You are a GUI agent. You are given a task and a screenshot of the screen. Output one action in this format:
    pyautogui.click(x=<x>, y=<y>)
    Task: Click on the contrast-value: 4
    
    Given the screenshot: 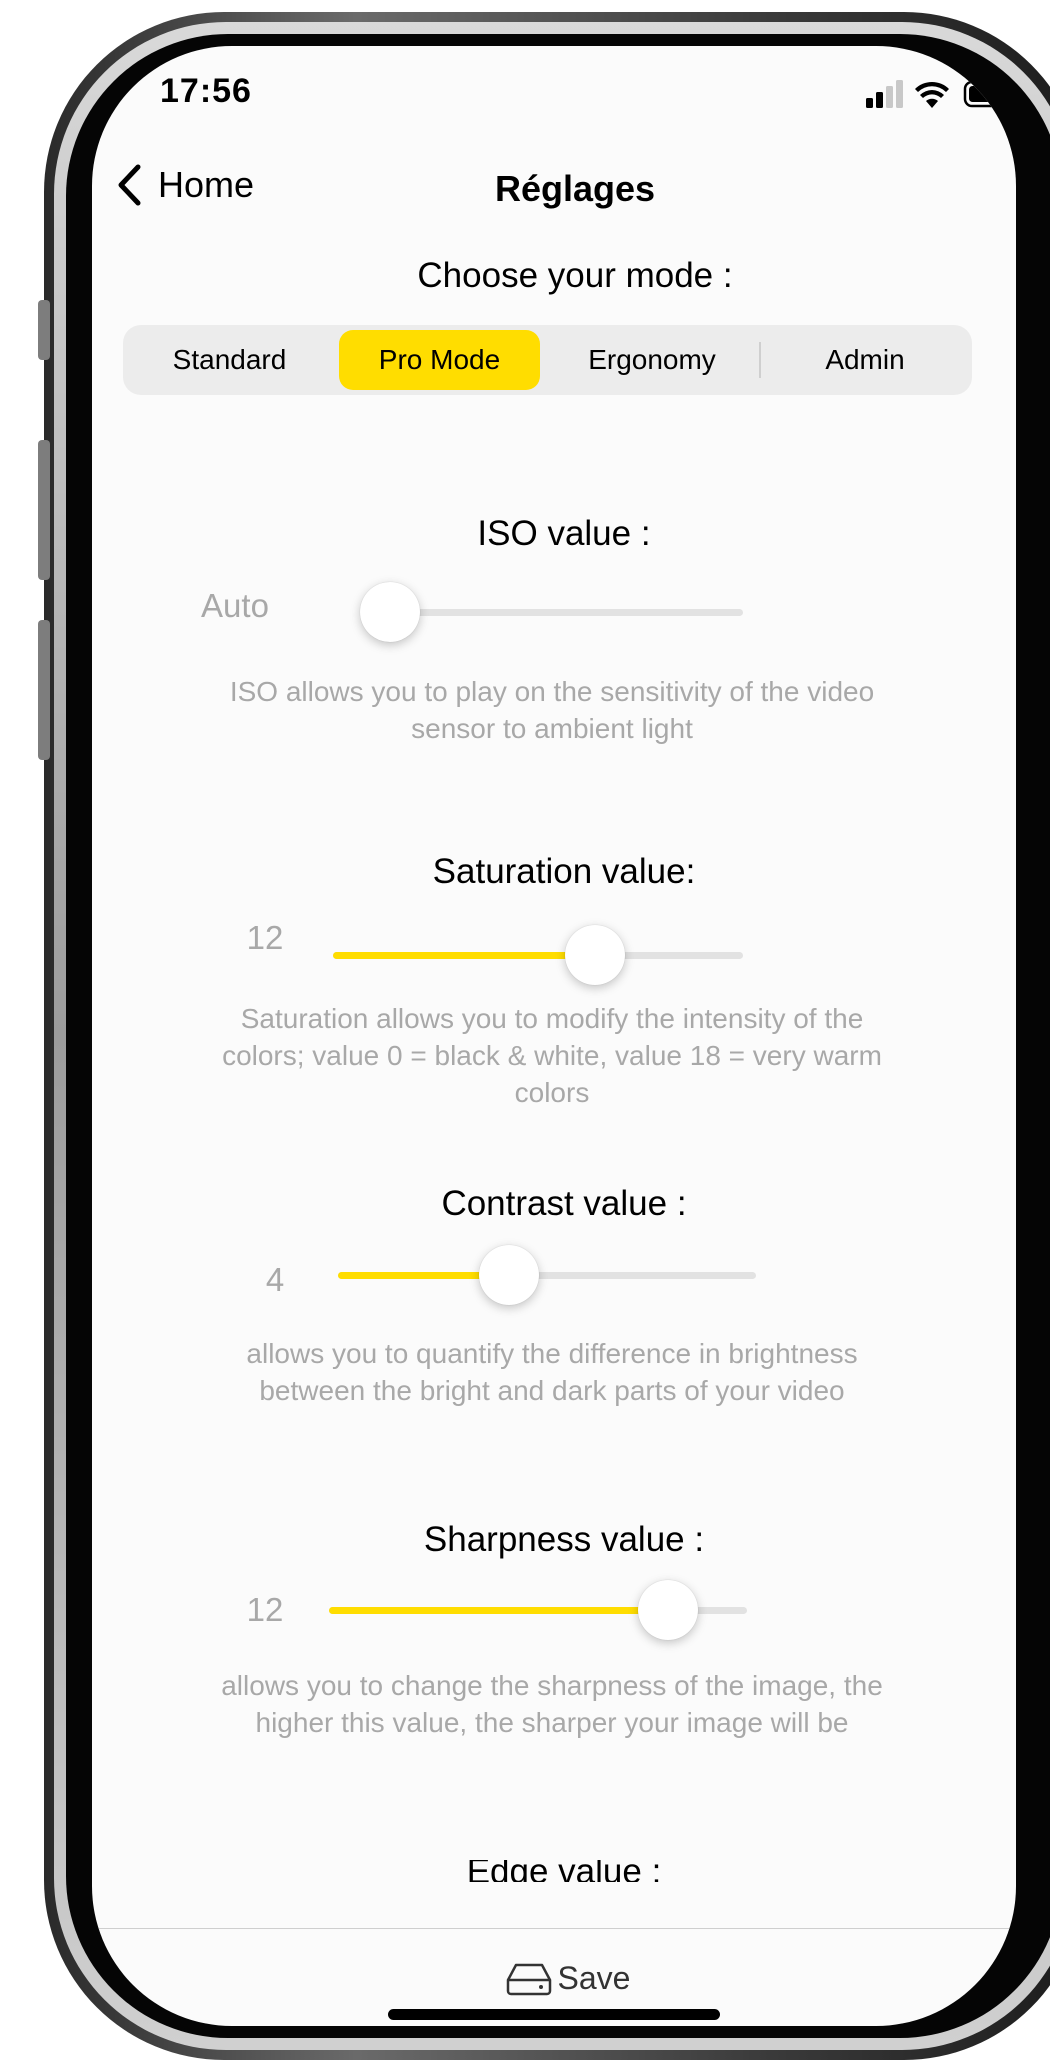 What is the action you would take?
    pyautogui.click(x=275, y=1279)
    